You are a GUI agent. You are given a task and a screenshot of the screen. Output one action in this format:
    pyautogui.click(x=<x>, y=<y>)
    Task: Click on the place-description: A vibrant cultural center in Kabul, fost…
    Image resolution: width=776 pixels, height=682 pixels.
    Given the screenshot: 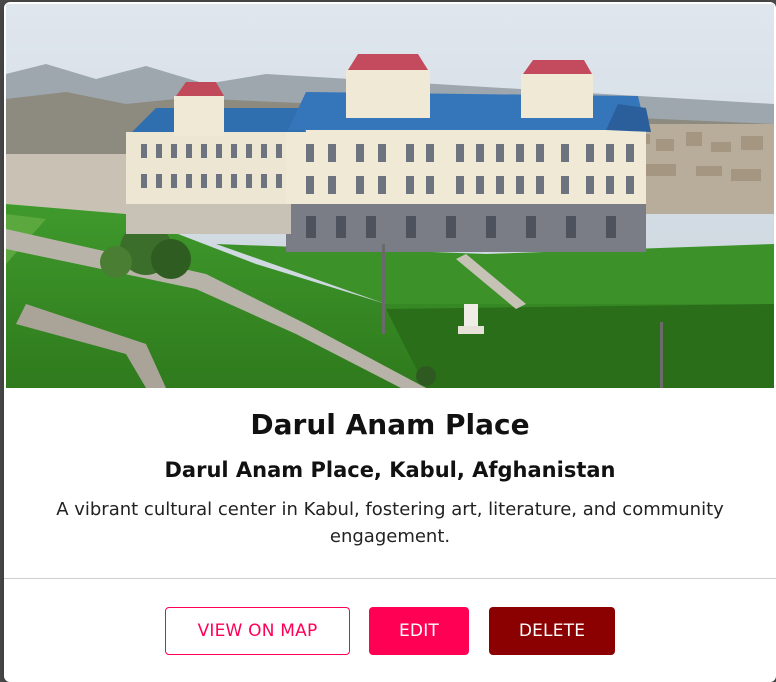 What is the action you would take?
    pyautogui.click(x=390, y=523)
    